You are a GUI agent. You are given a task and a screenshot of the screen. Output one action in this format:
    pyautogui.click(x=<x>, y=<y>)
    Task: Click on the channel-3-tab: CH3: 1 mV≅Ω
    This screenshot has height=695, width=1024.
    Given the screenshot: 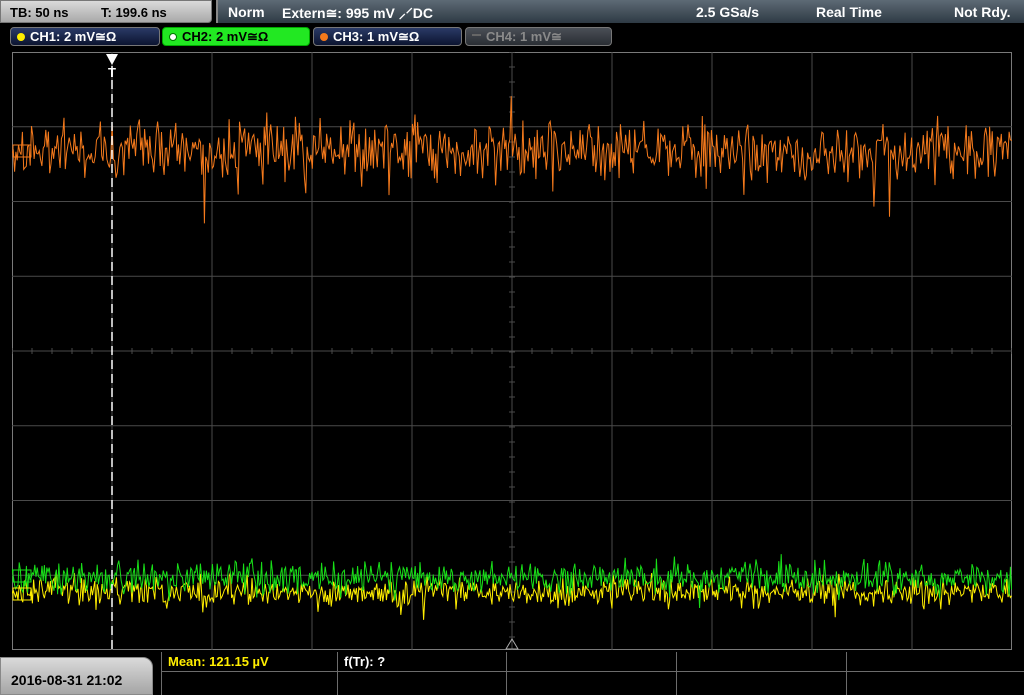 What is the action you would take?
    pyautogui.click(x=387, y=36)
    